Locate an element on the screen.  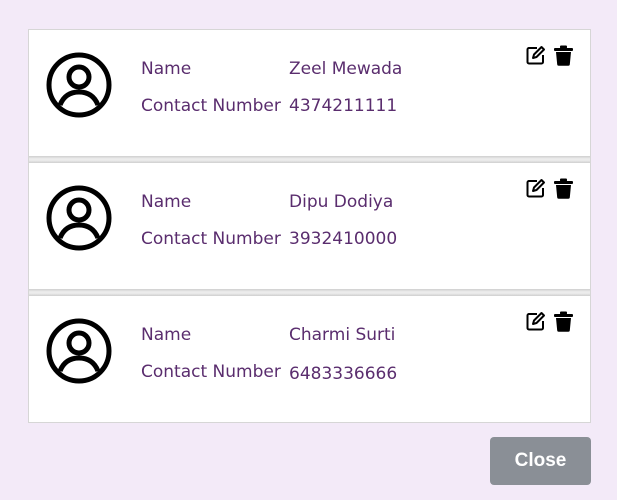
contact-number: 3932410000 is located at coordinates (343, 239).